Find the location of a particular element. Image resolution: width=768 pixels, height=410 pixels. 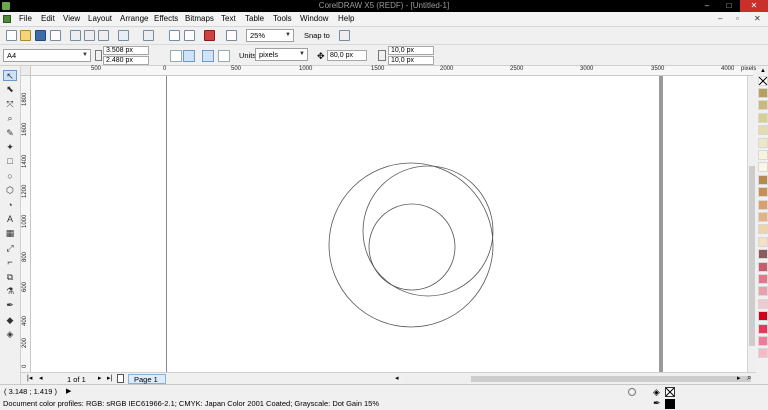

vertical-scroll-thumb is located at coordinates (752, 256).